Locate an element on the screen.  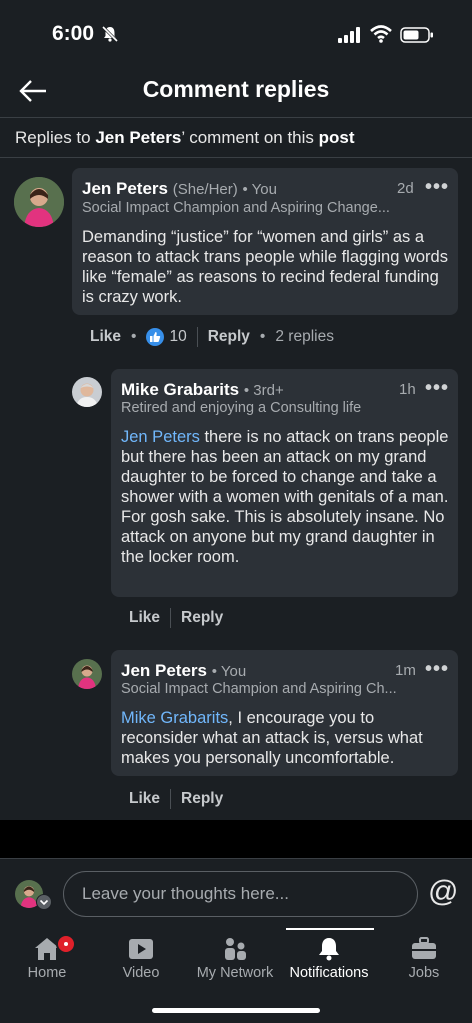
nav-home: Home is located at coordinates (47, 954).